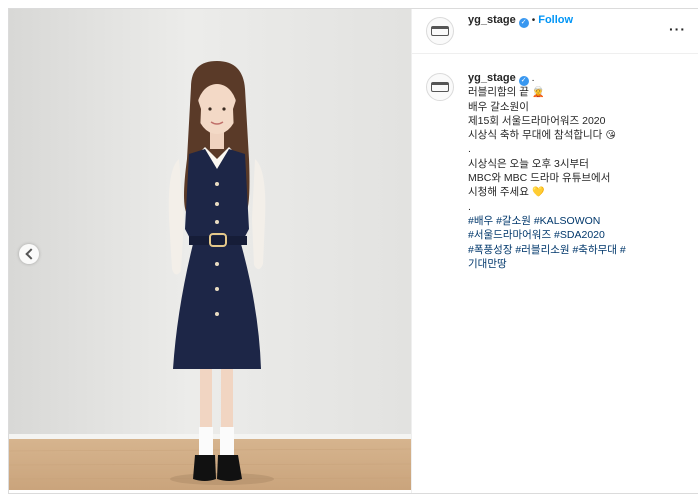 This screenshot has width=700, height=497. I want to click on caption-line: 시상식은 오늘 오후 3시부터, so click(580, 164).